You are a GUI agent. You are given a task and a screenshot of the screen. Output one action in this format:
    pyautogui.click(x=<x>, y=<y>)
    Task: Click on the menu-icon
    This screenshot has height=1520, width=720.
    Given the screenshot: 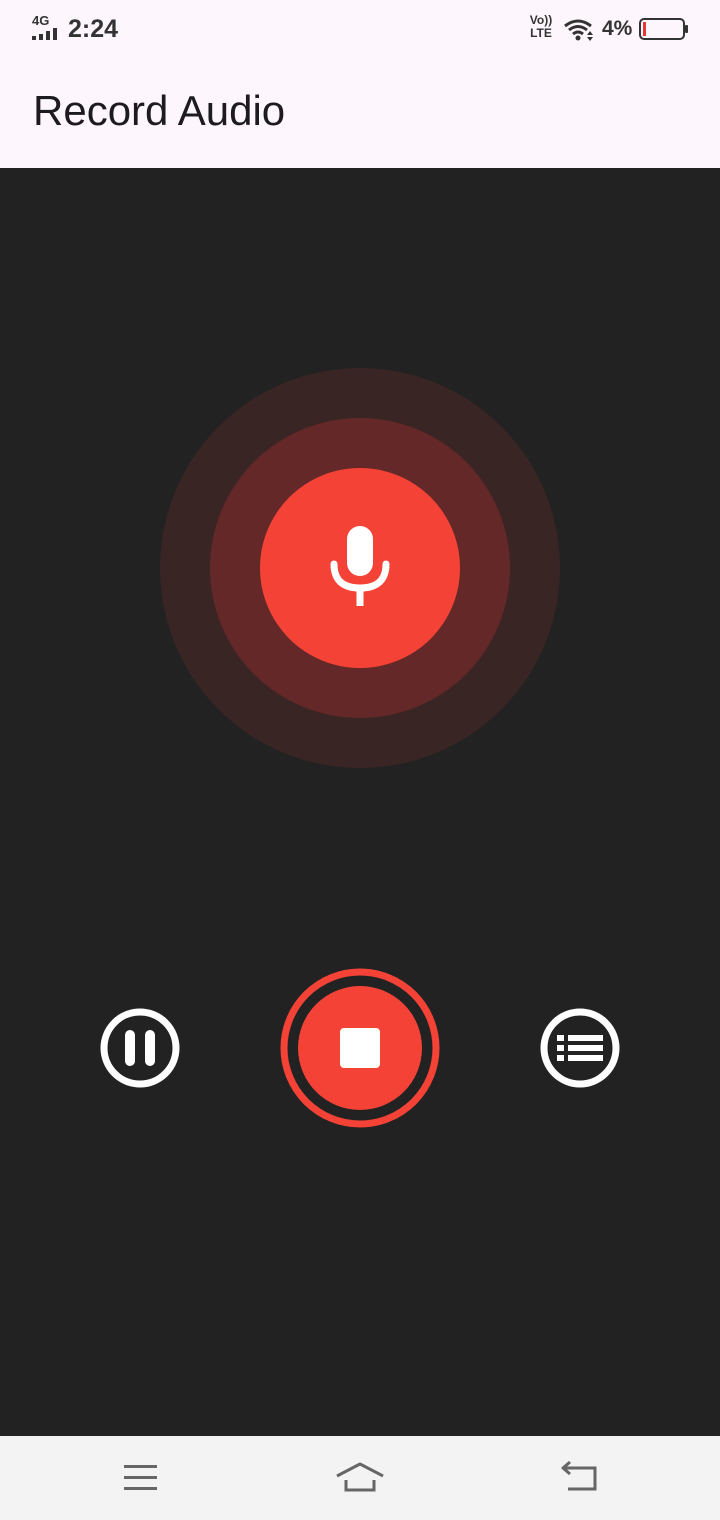 What is the action you would take?
    pyautogui.click(x=140, y=1477)
    